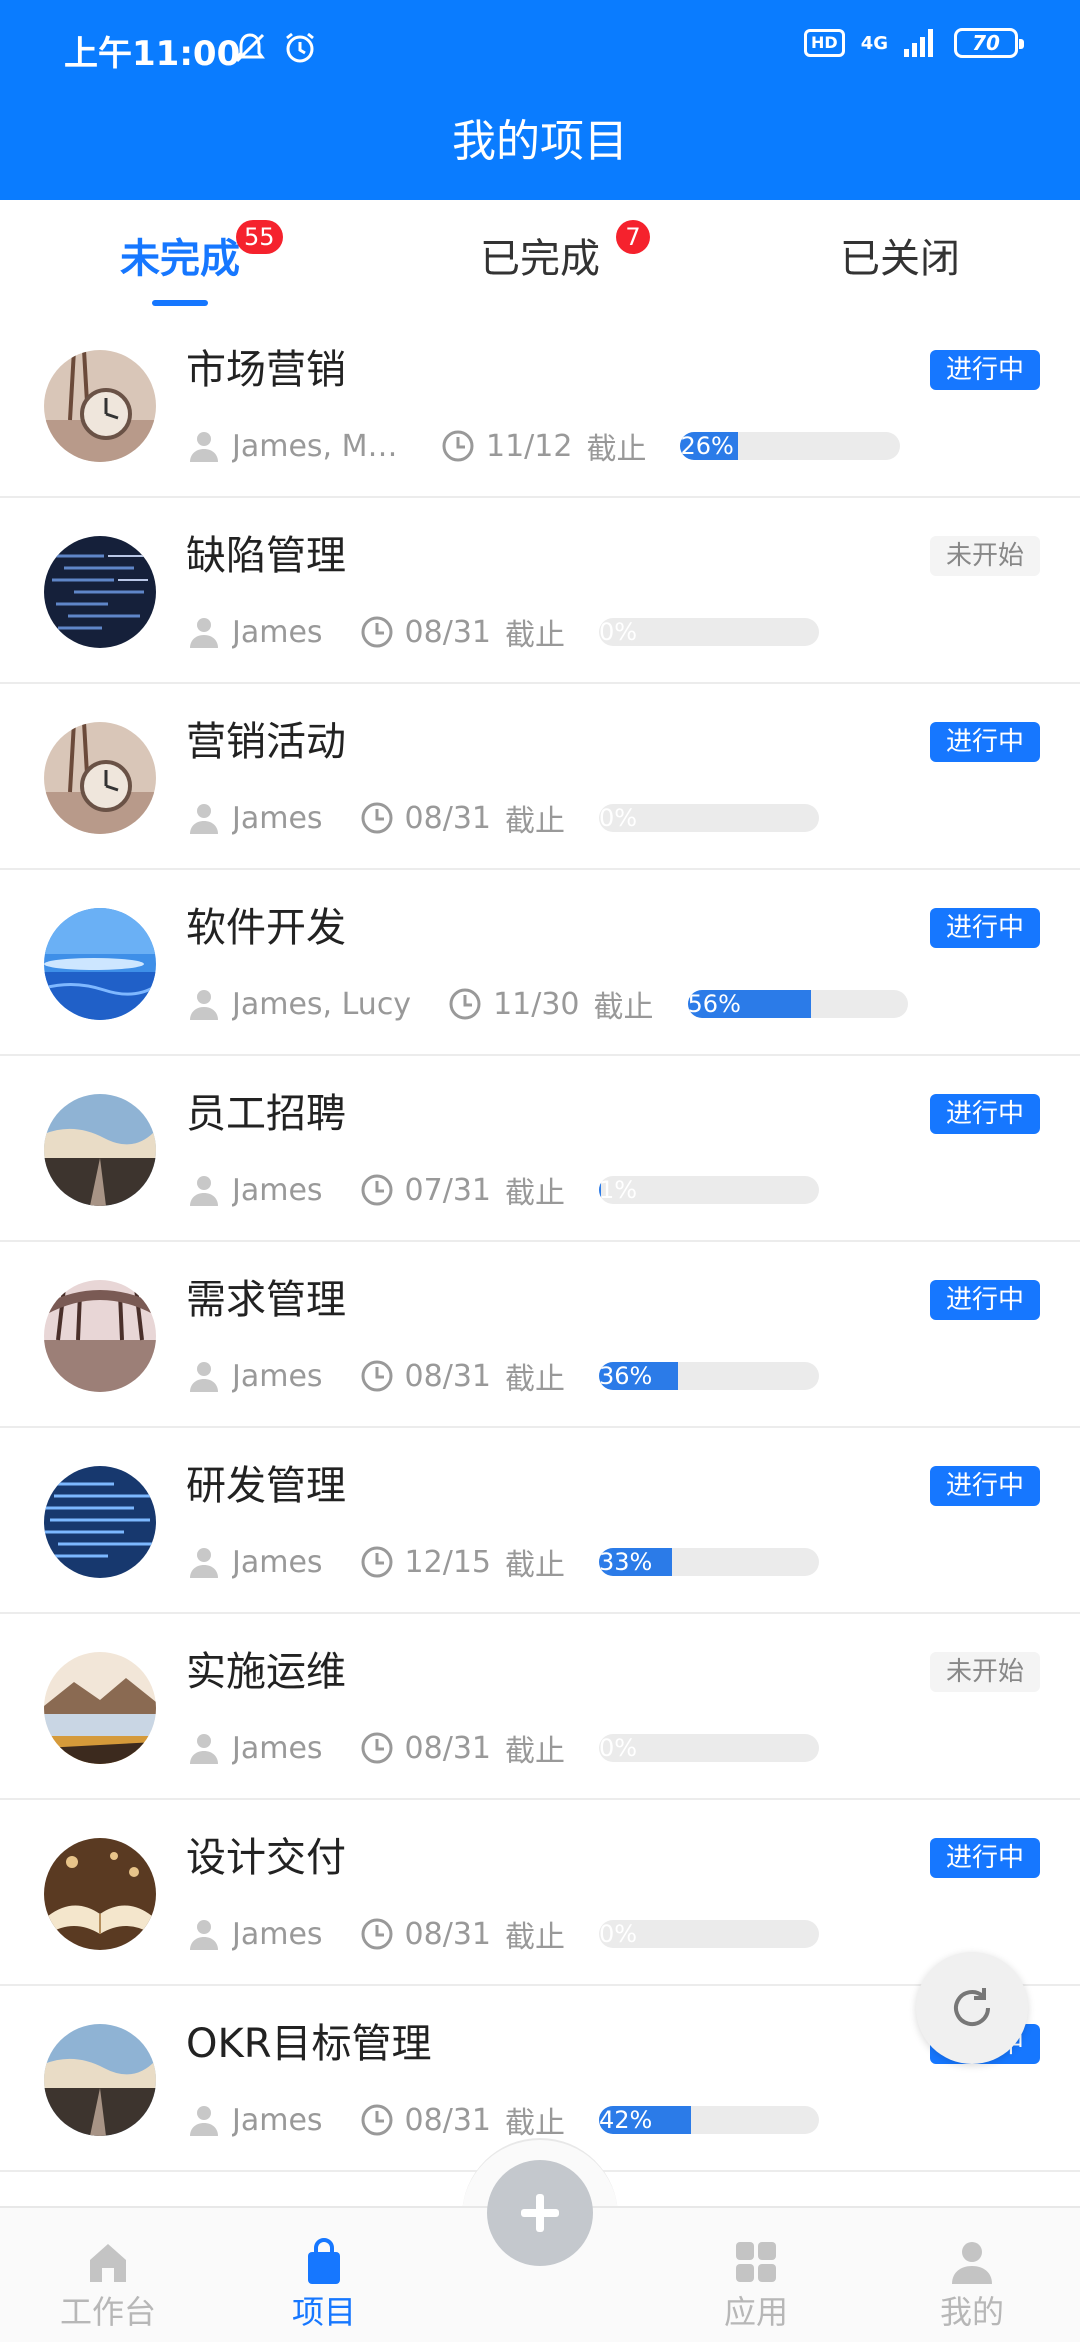  Describe the element at coordinates (108, 2275) in the screenshot. I see `nav-workbench: 工作台` at that location.